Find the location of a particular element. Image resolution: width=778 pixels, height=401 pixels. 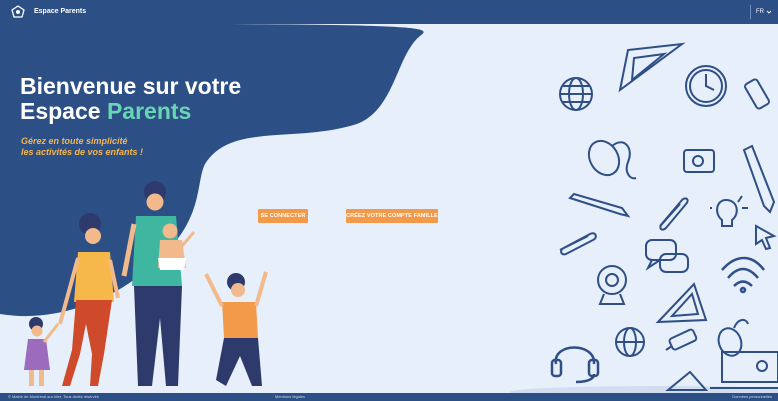

lightbulb-icon is located at coordinates (729, 211).